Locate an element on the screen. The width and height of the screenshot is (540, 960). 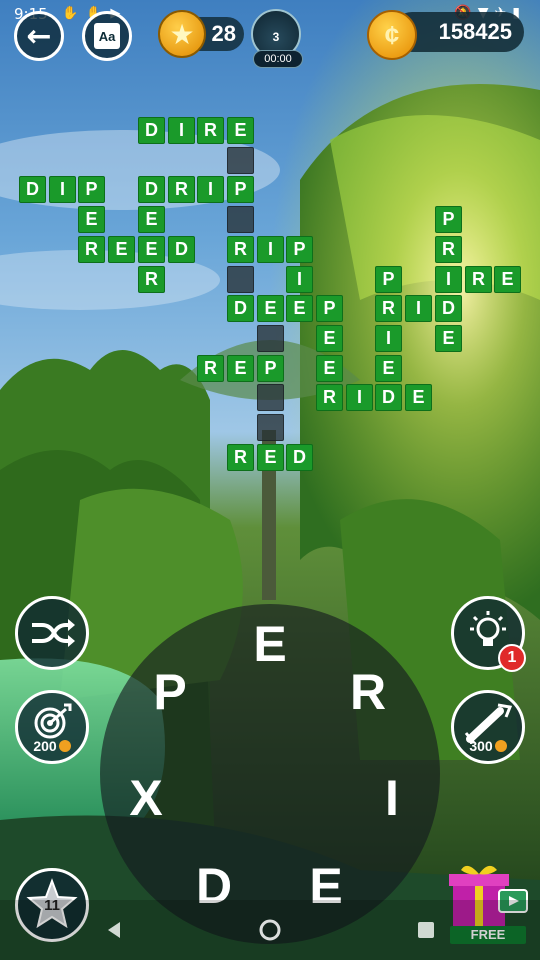
timer-display: 00:00 is located at coordinates (278, 59).